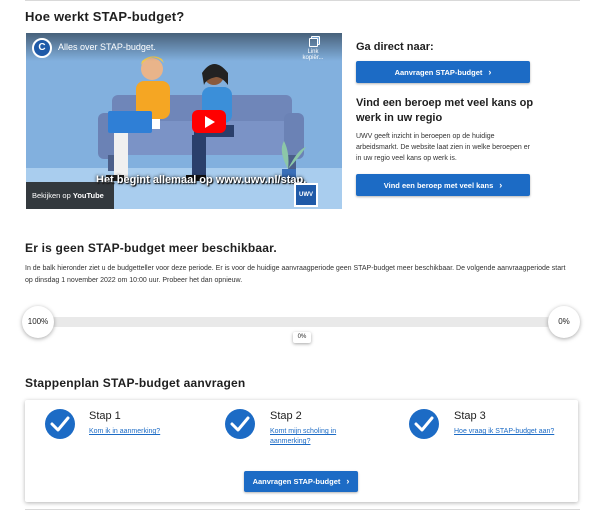  Describe the element at coordinates (135, 383) in the screenshot. I see `steps-heading: Stappenplan STAP-budget aanvragen` at that location.